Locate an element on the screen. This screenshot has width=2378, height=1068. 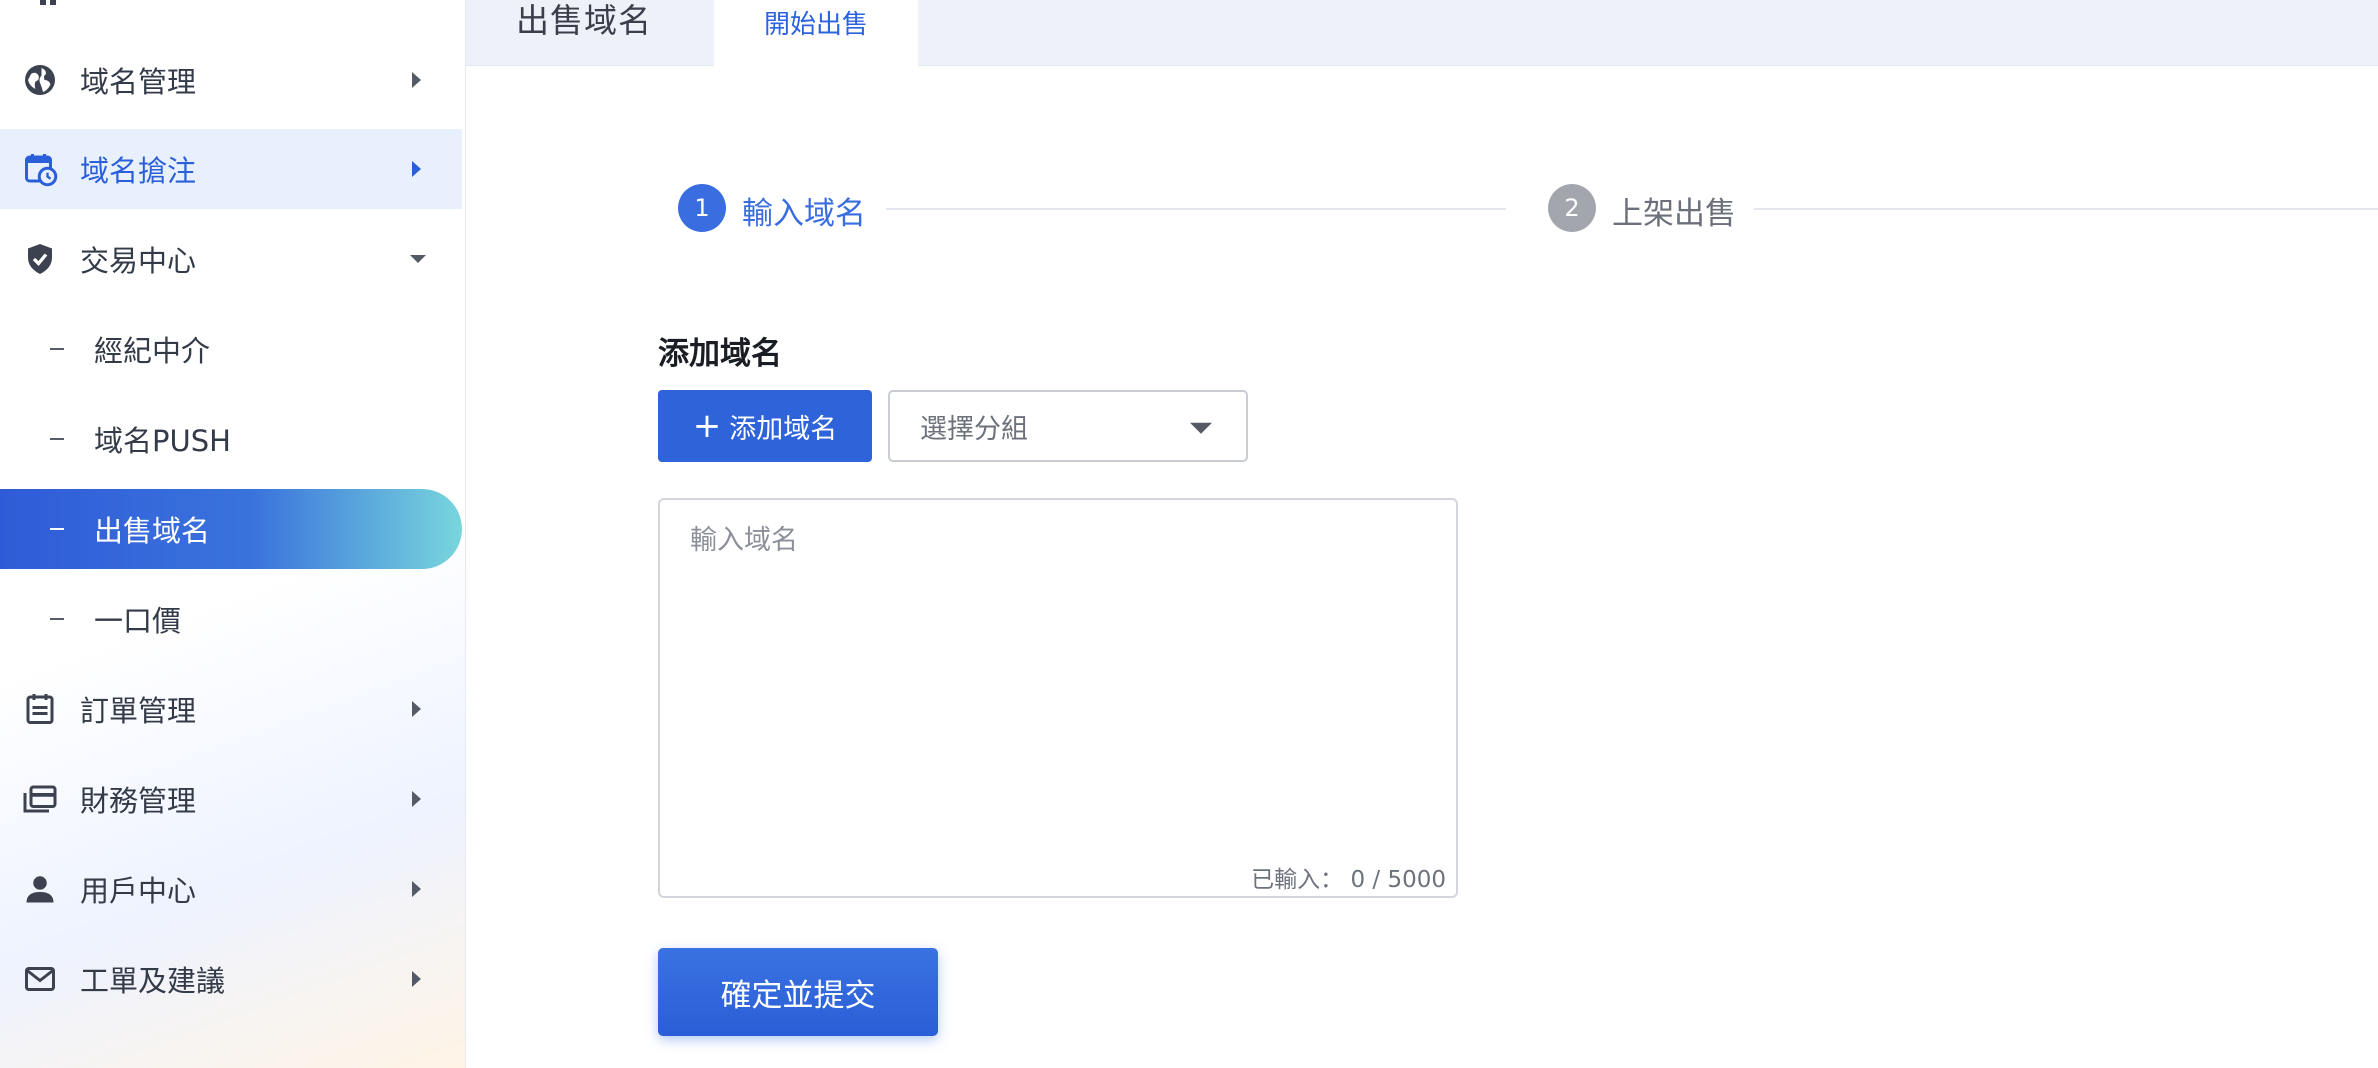
step-1-number: 1 is located at coordinates (702, 208).